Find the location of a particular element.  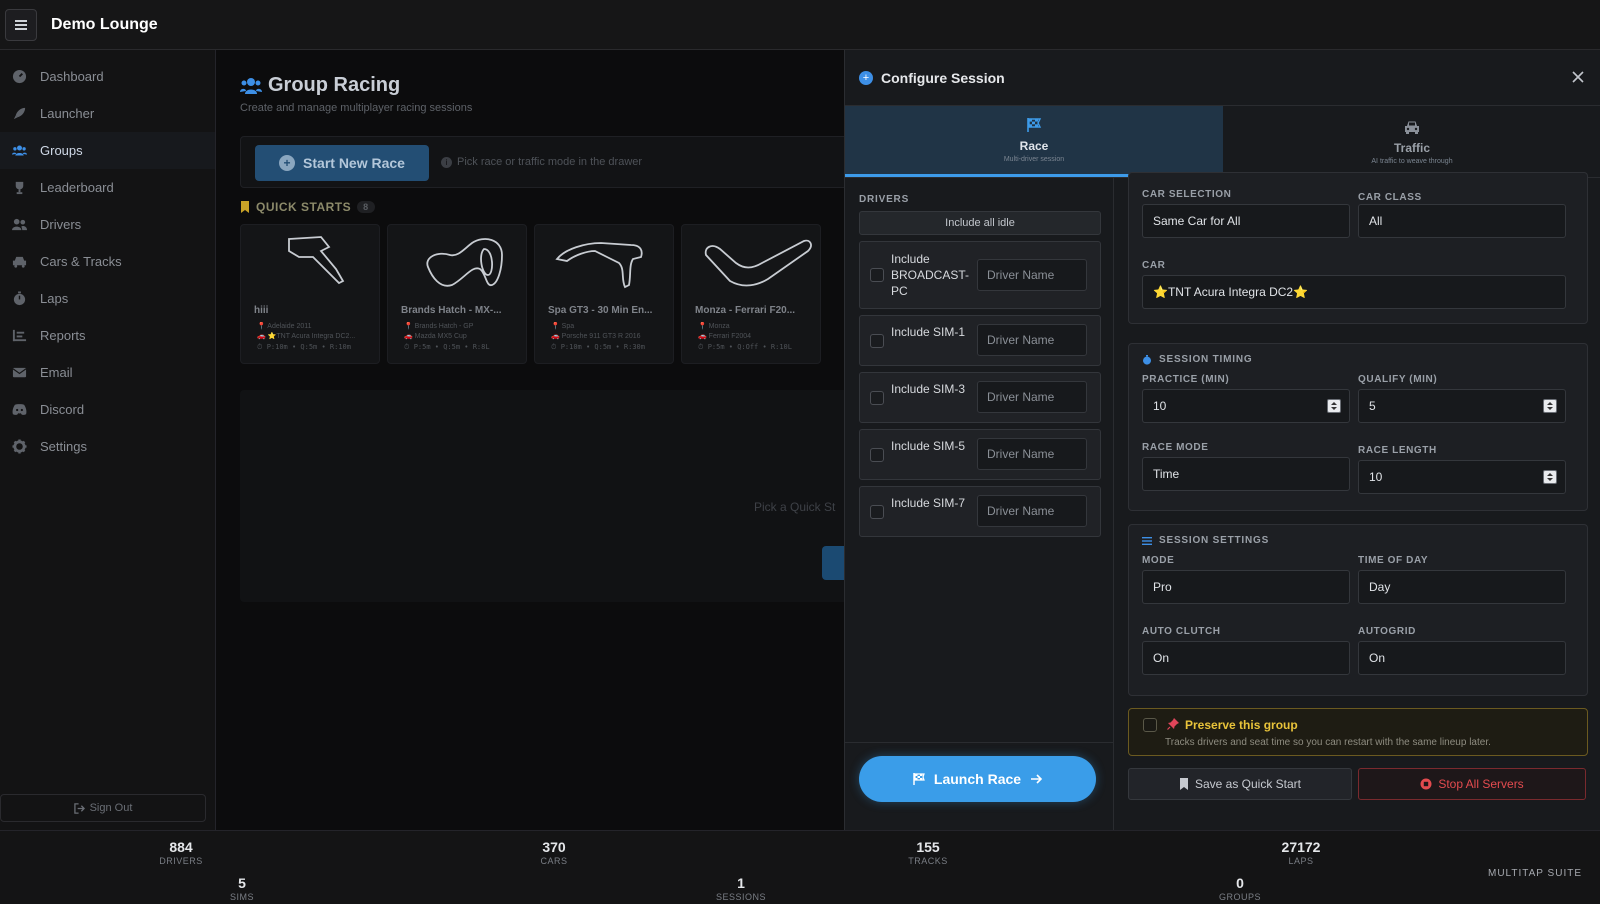

sidebar-item-reports: Reports is located at coordinates (107, 335).